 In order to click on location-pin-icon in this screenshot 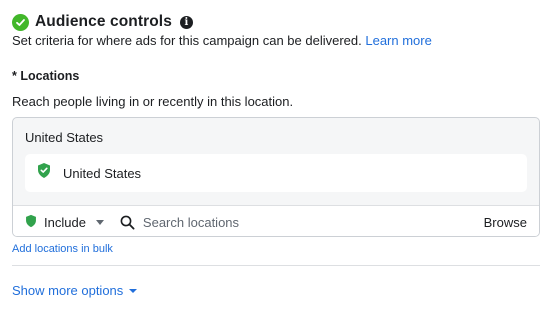, I will do `click(44, 173)`.